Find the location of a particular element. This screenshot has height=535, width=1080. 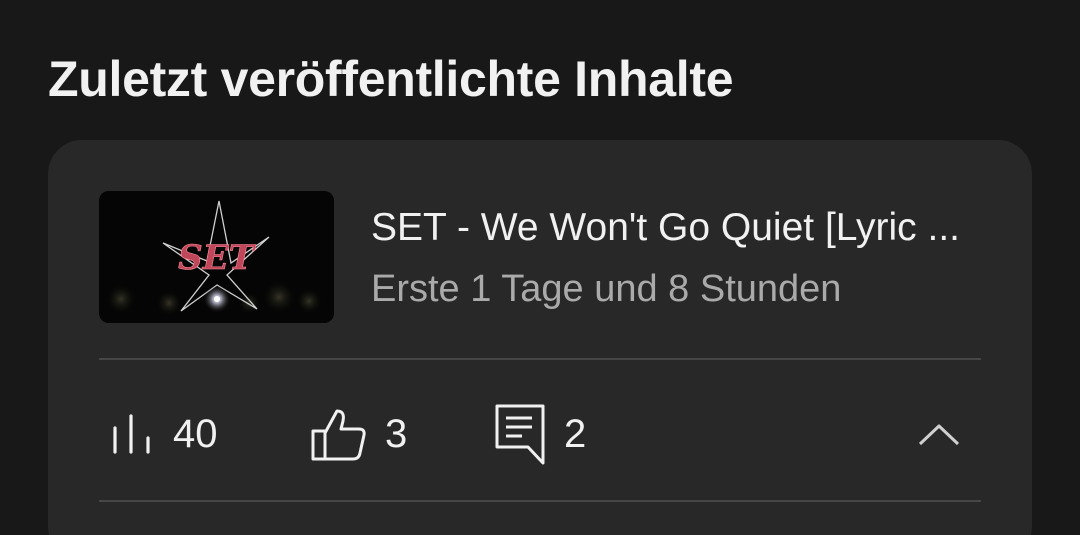

comments-count: 2 is located at coordinates (575, 433).